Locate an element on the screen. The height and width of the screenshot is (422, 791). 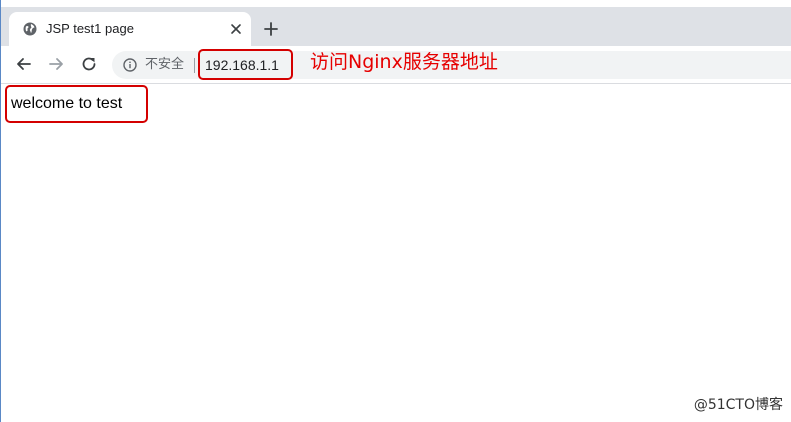
arrow-left-icon is located at coordinates (24, 64).